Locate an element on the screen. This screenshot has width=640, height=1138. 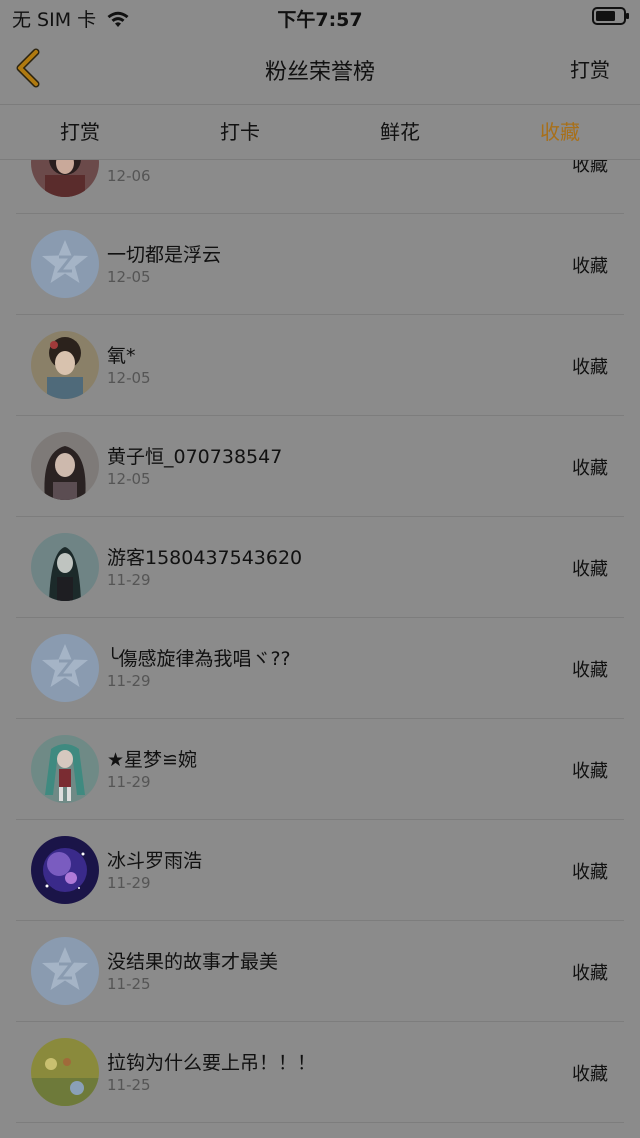
status-time: 下午7:57 is located at coordinates (320, 20).